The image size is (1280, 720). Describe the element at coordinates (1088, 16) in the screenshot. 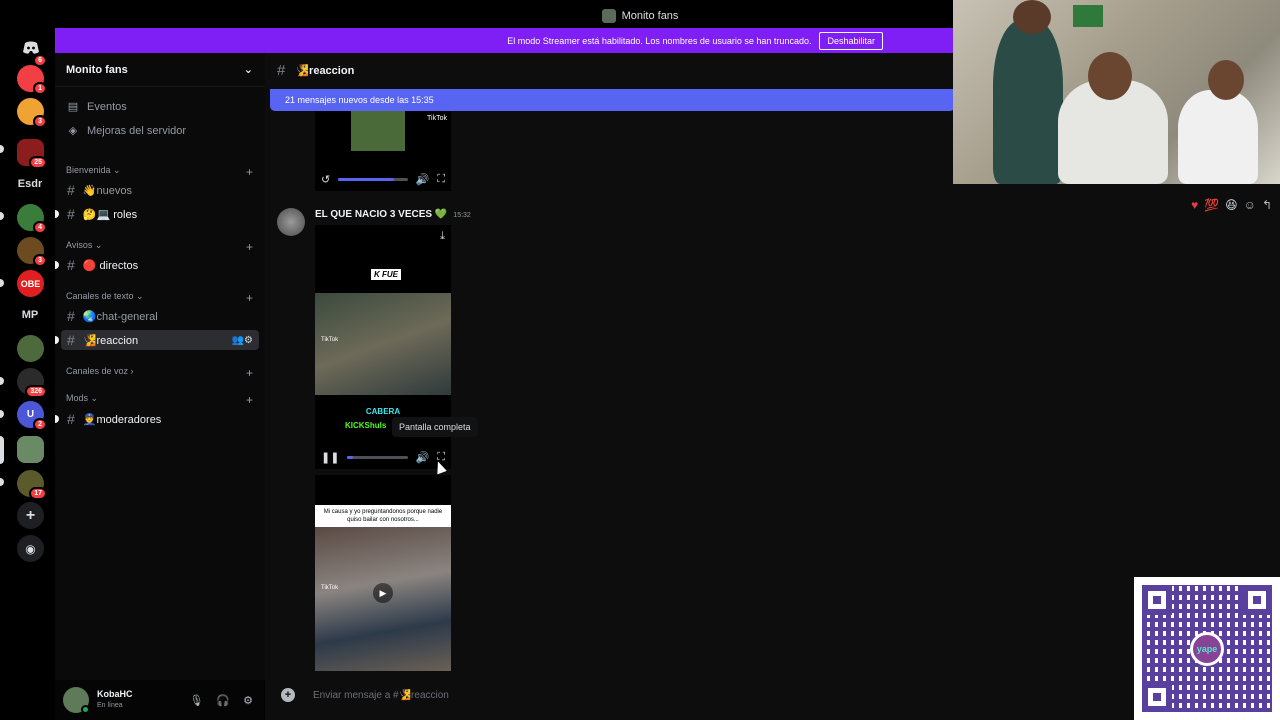

I see `flag-decoration` at that location.